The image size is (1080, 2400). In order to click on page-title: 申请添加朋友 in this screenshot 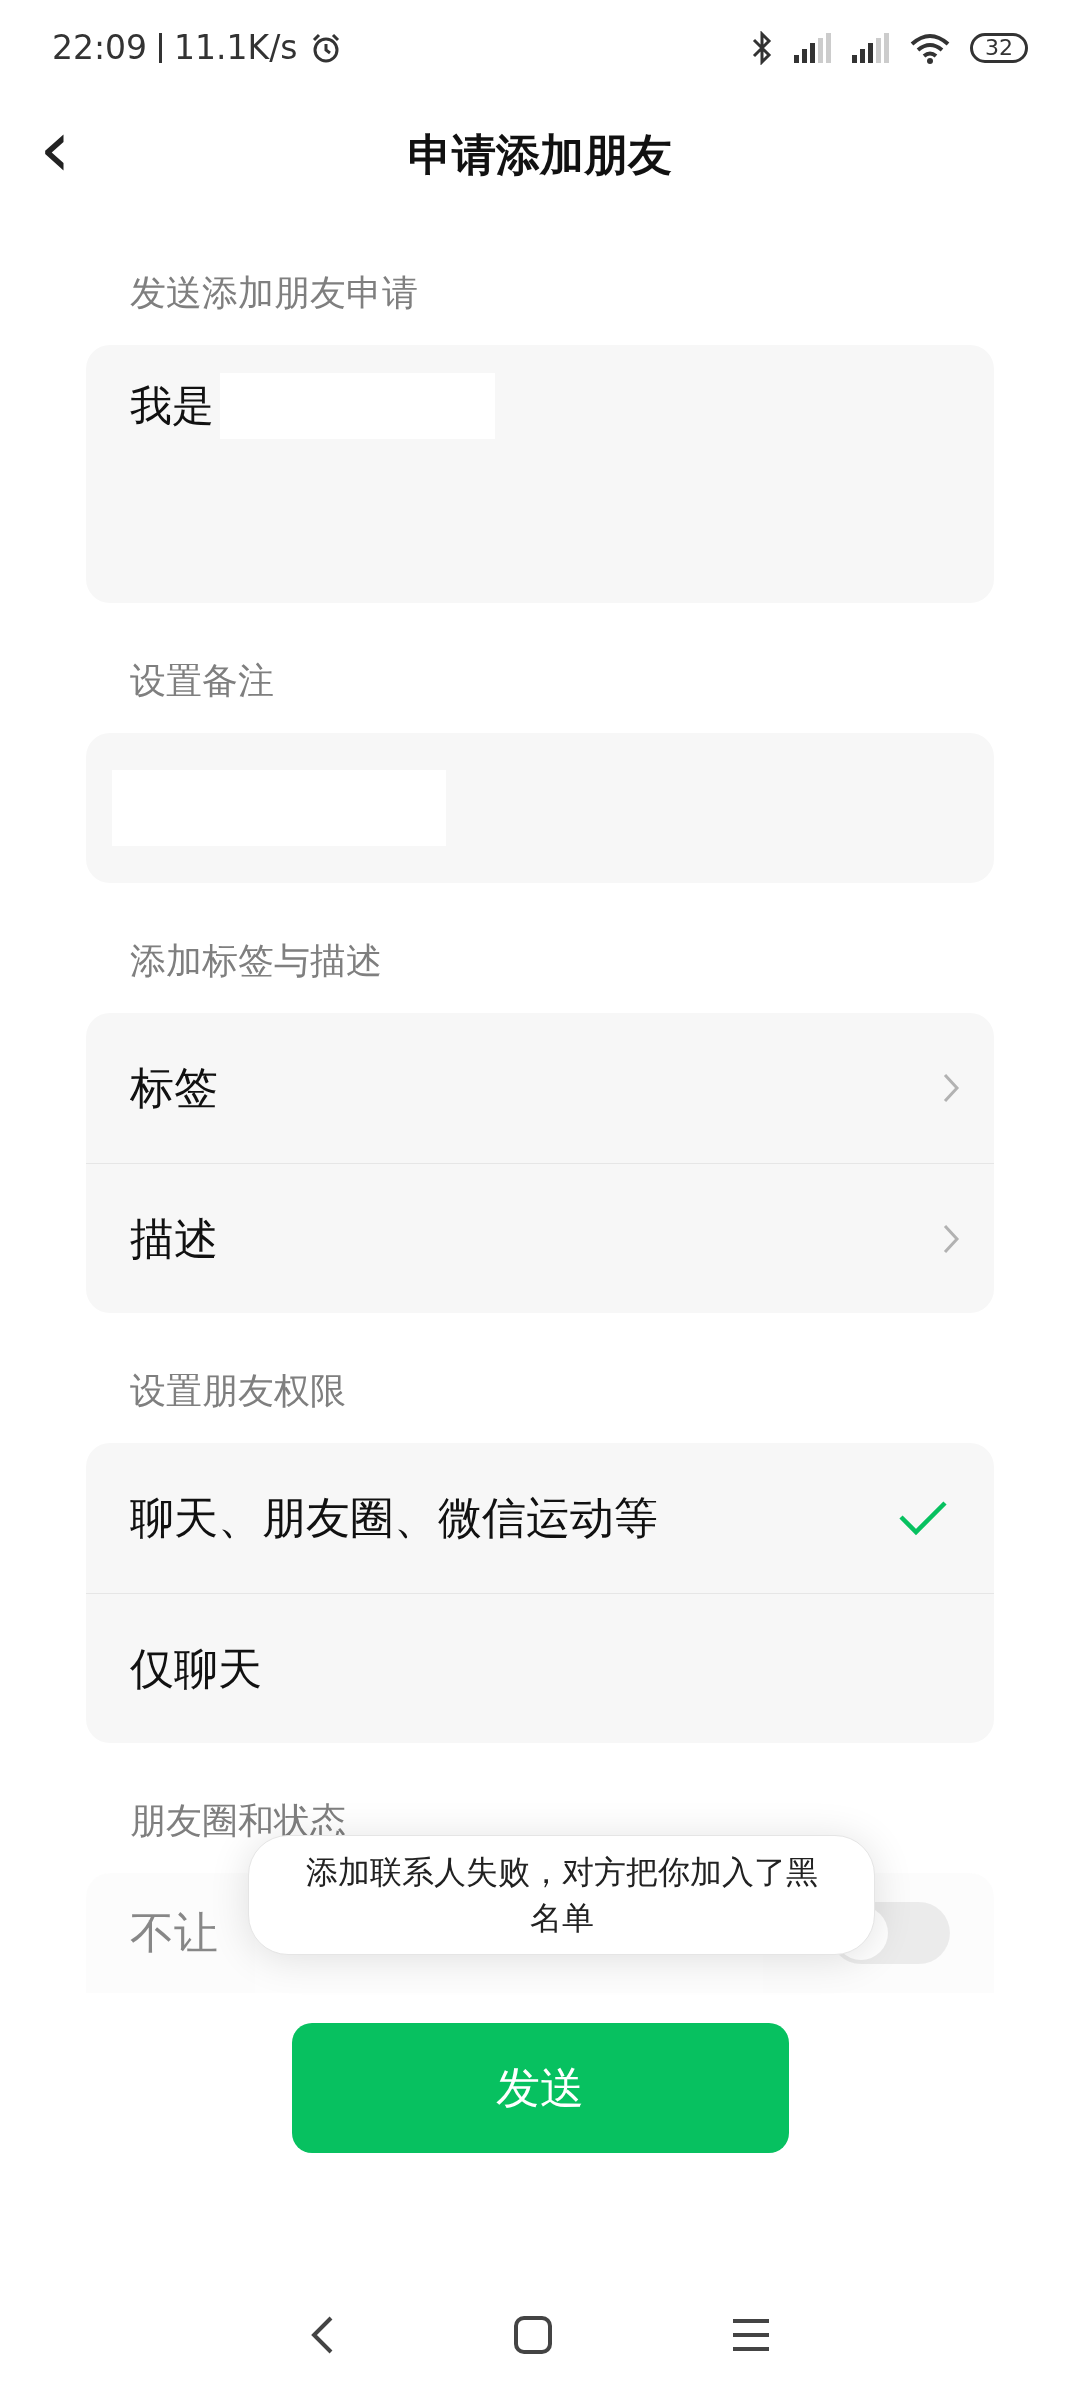, I will do `click(540, 155)`.